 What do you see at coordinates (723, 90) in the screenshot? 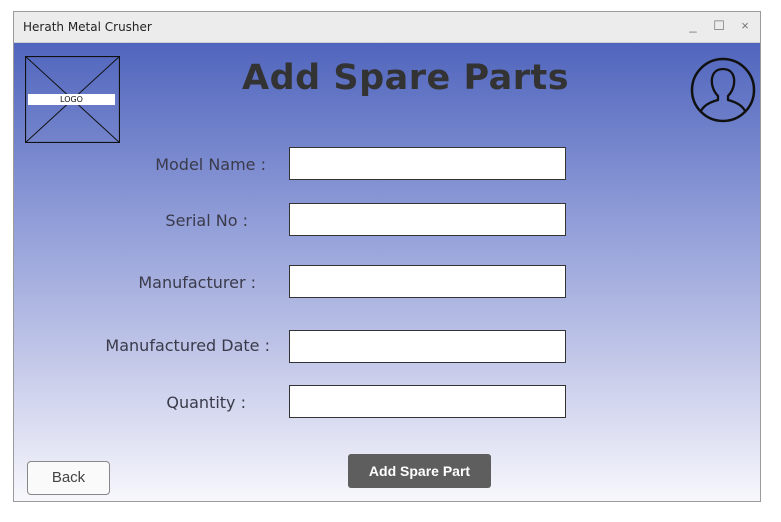
I see `user-icon` at bounding box center [723, 90].